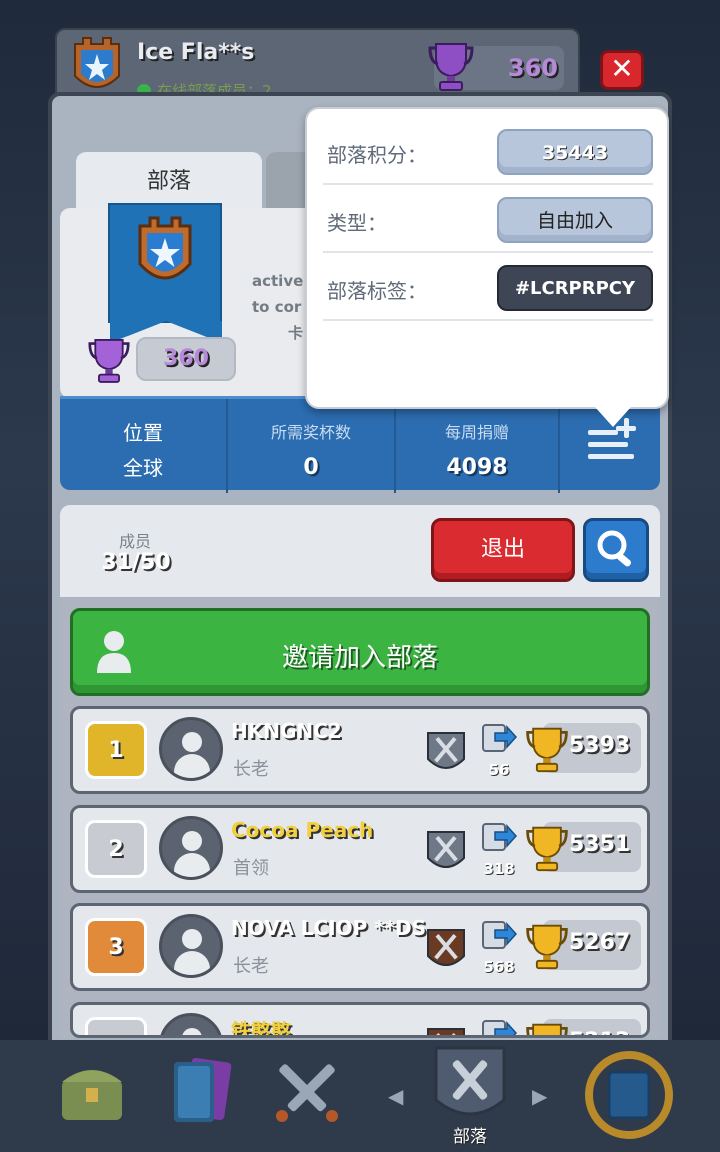  What do you see at coordinates (575, 220) in the screenshot?
I see `type-value: 自由加入` at bounding box center [575, 220].